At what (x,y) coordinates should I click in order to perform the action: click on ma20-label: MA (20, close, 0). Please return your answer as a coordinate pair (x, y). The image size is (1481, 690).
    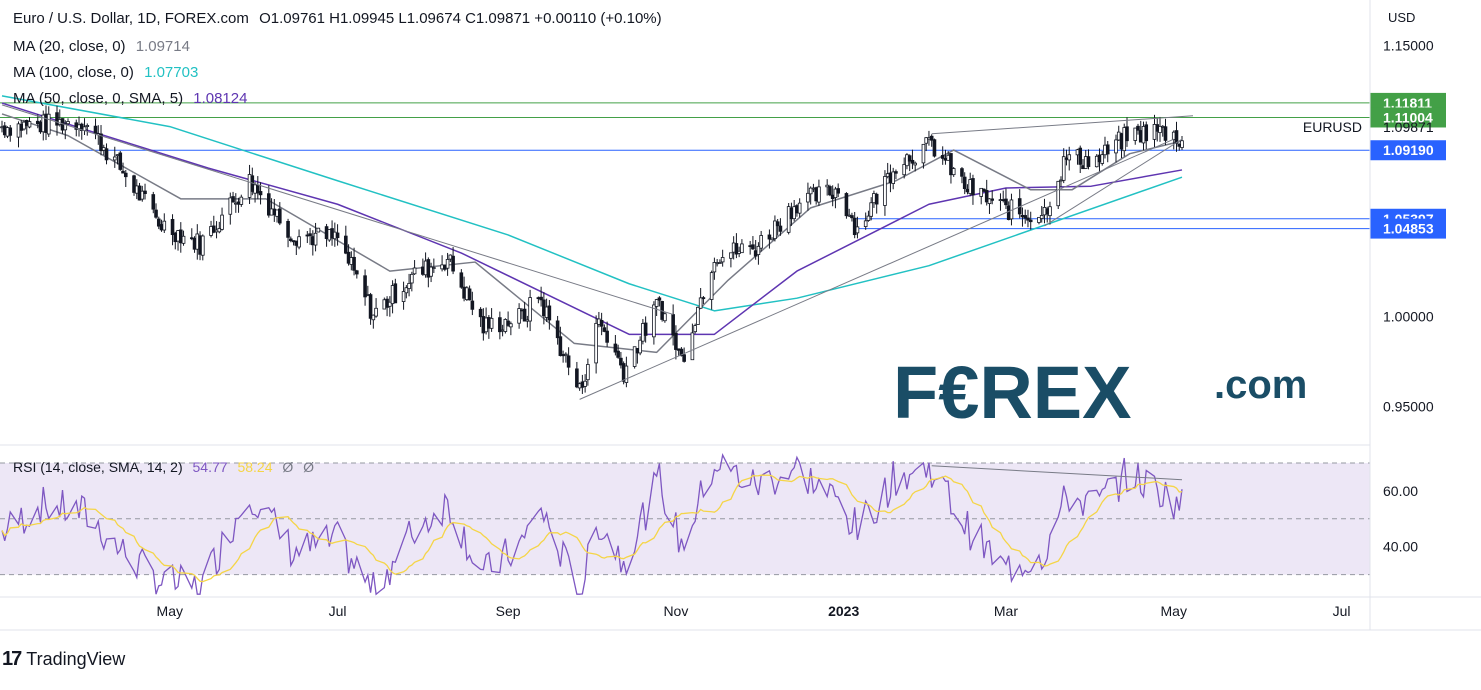
    Looking at the image, I should click on (69, 46).